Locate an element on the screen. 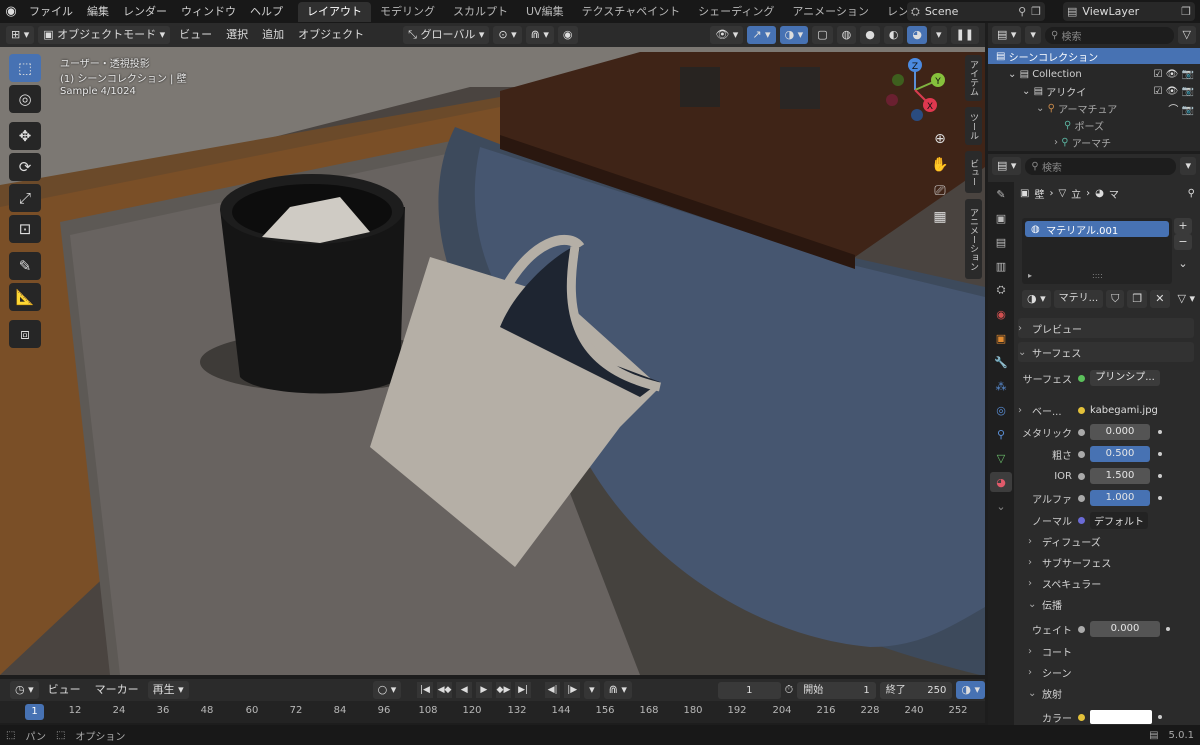 This screenshot has height=745, width=1200. tool-tab-icon: ✎ is located at coordinates (1001, 194).